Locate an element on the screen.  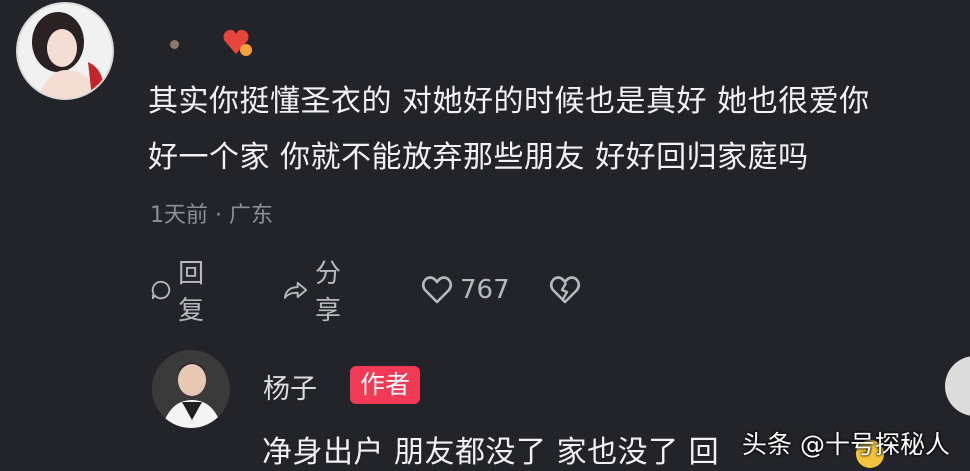
commenter-avatar is located at coordinates (65, 51).